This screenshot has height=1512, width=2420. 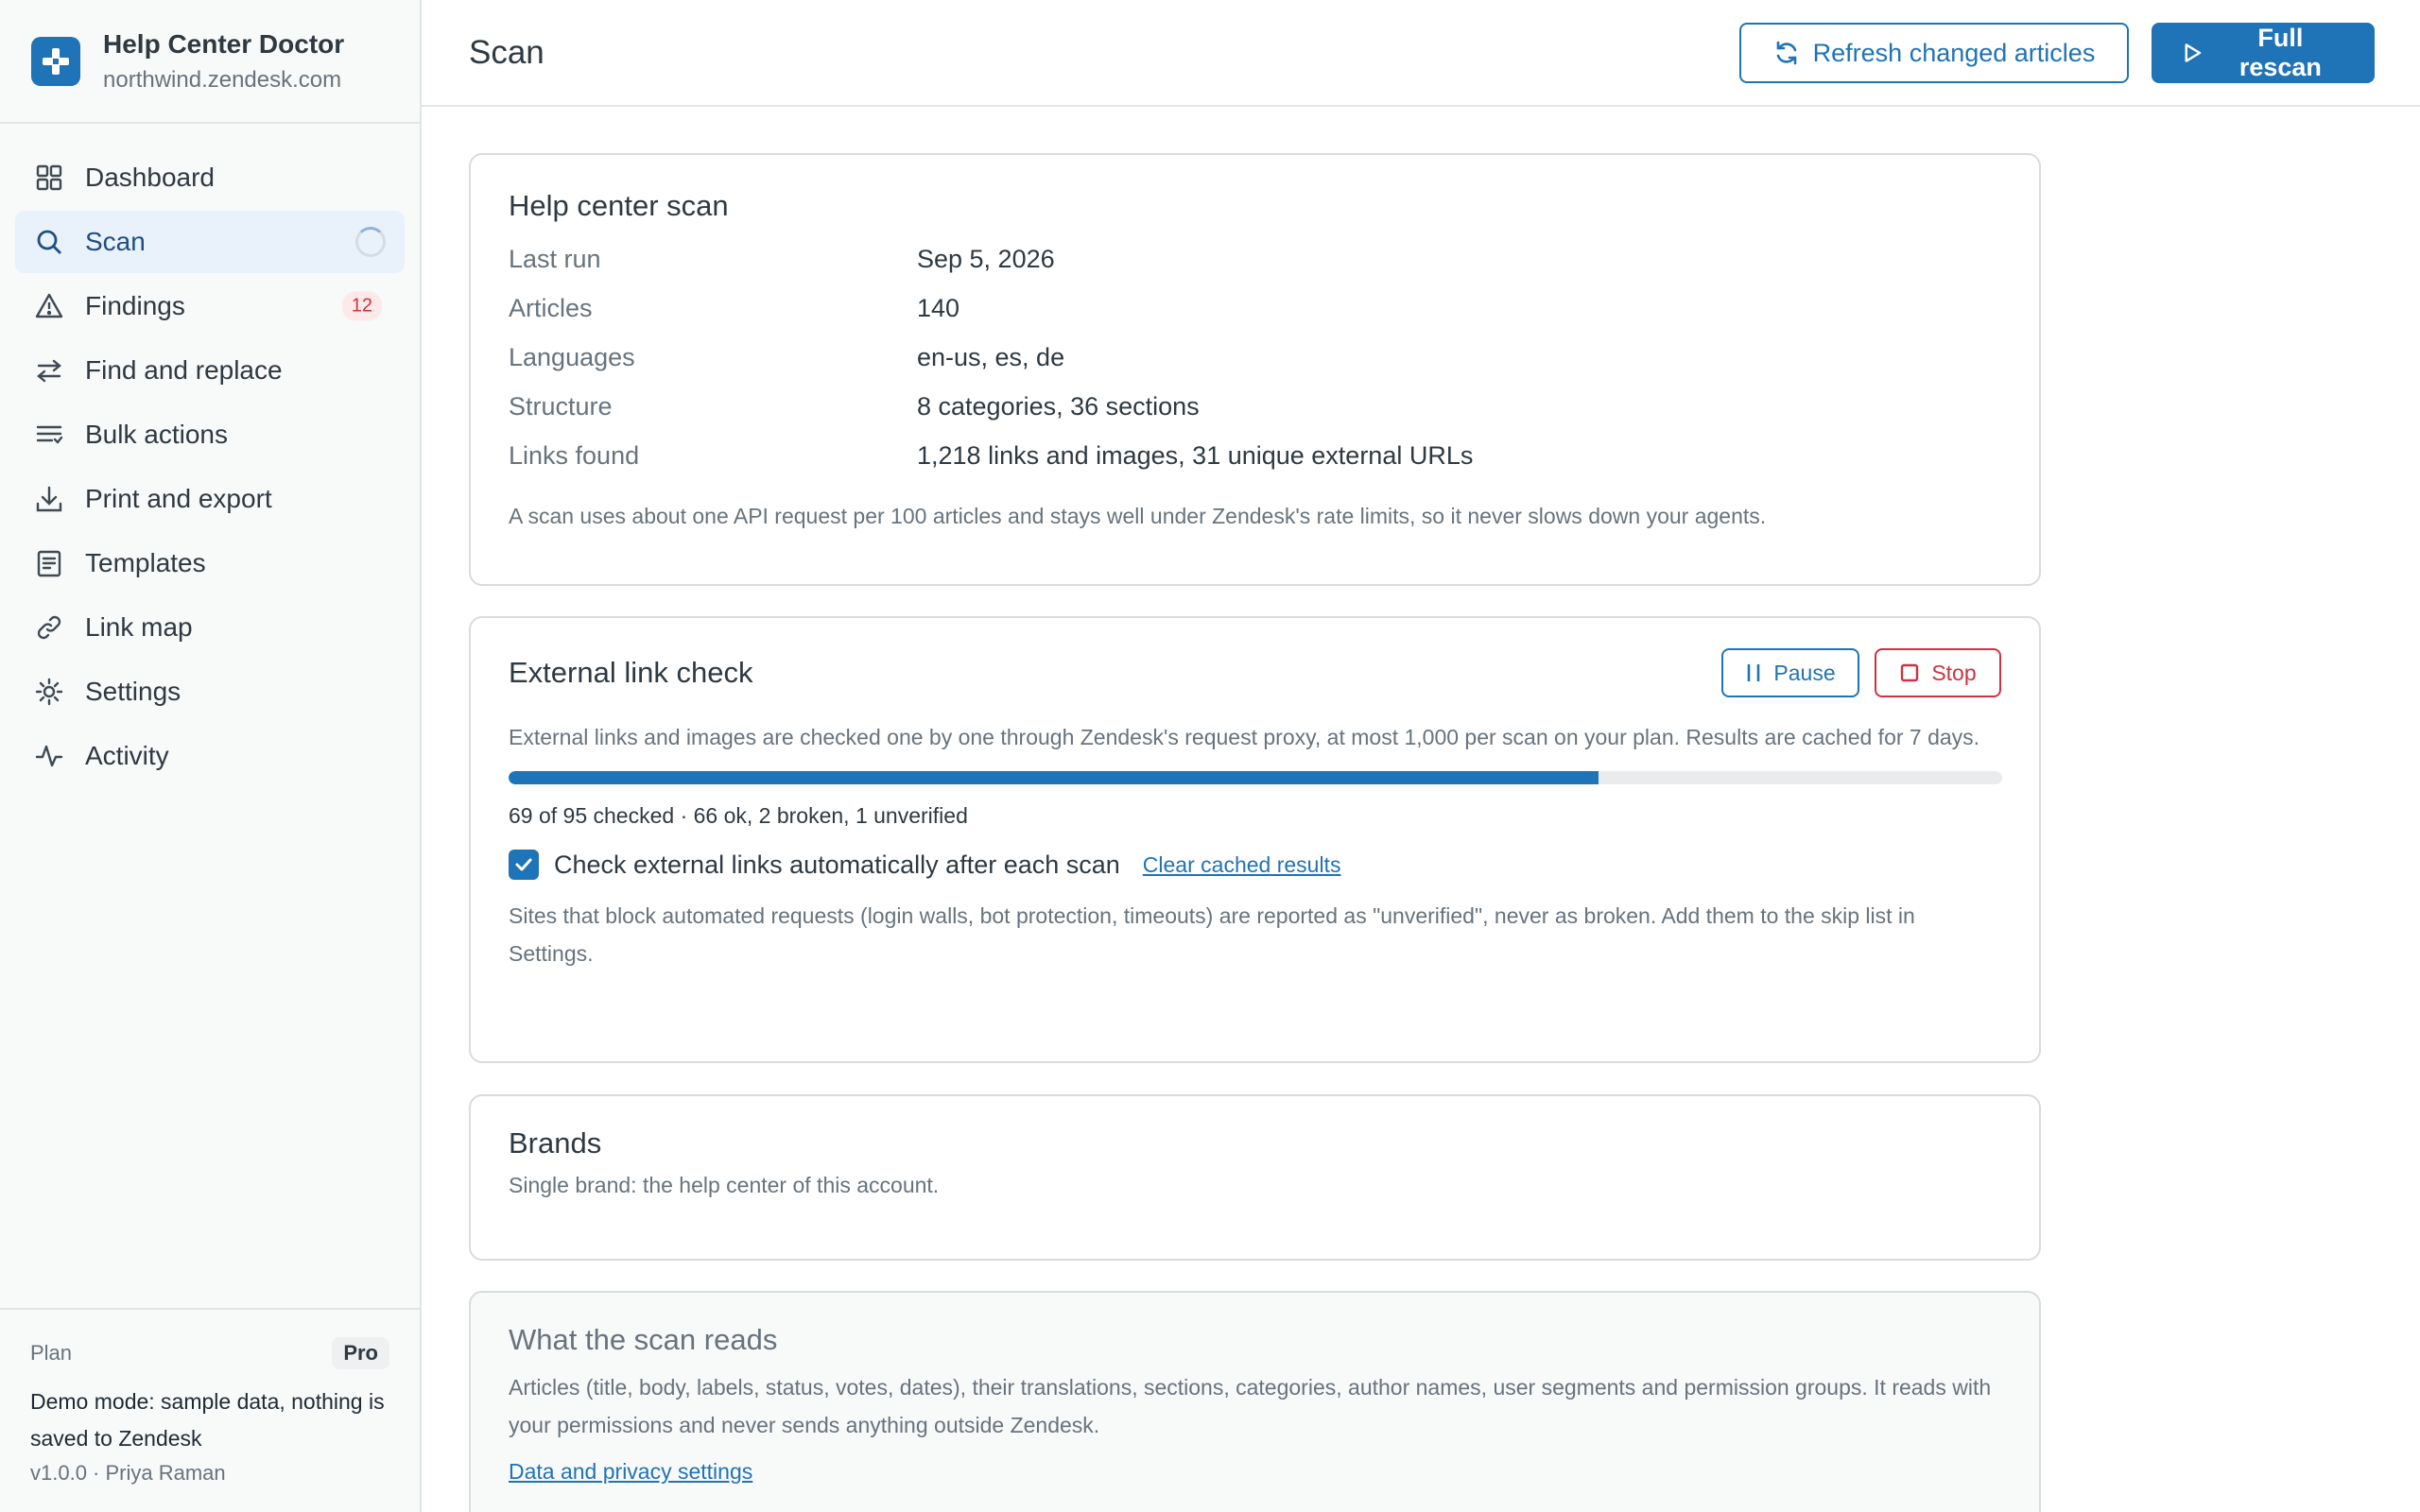 I want to click on summary-value: 8 categories, 36 sections, so click(x=1058, y=406).